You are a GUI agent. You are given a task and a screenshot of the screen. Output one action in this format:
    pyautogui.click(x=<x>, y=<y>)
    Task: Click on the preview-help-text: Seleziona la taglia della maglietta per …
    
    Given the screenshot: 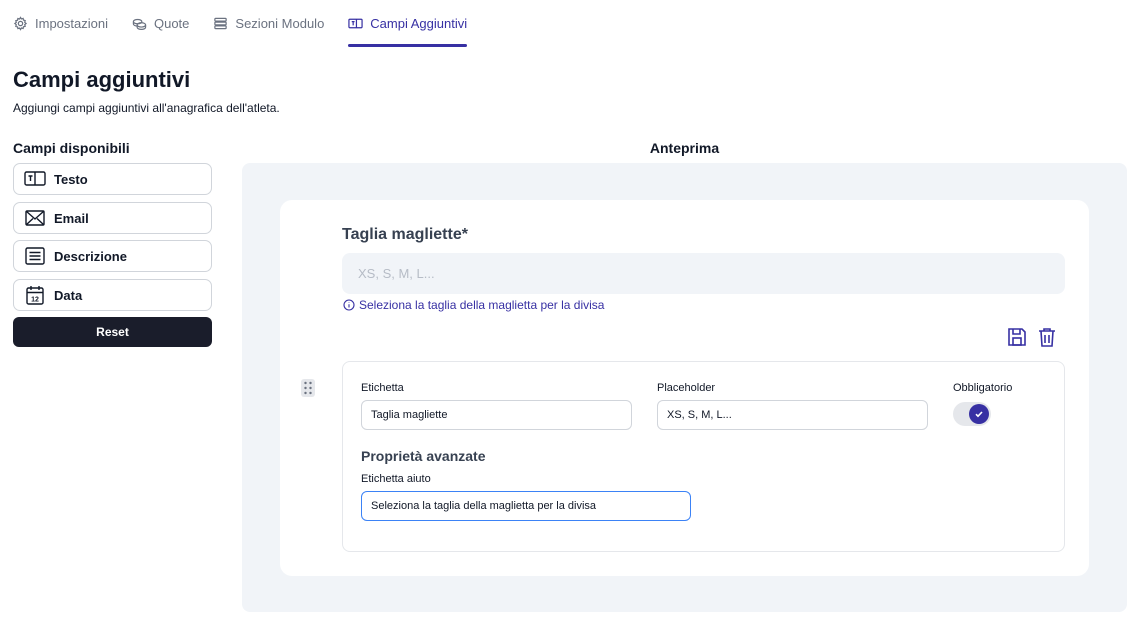 What is the action you would take?
    pyautogui.click(x=482, y=305)
    